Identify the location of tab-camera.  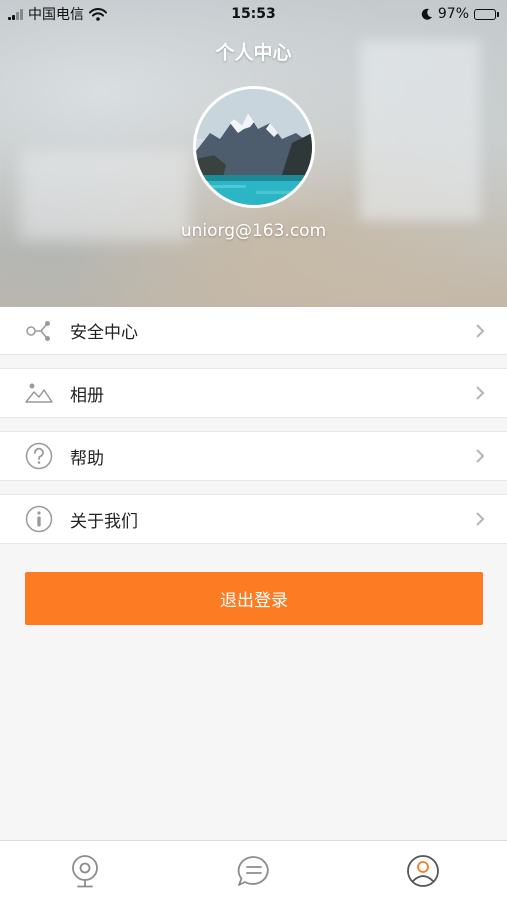
(84, 870).